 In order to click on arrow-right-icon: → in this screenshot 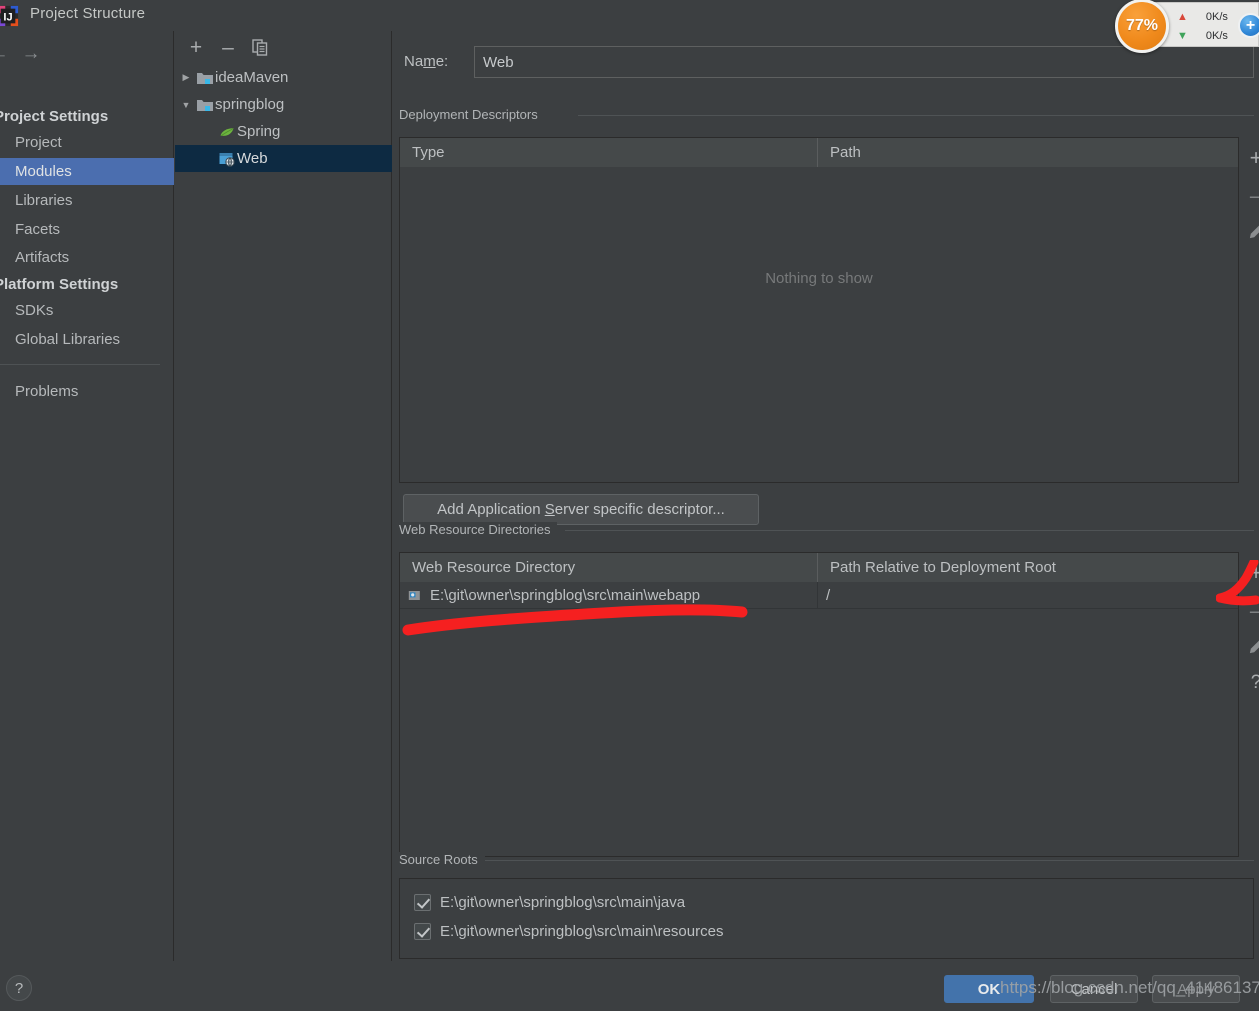, I will do `click(31, 54)`.